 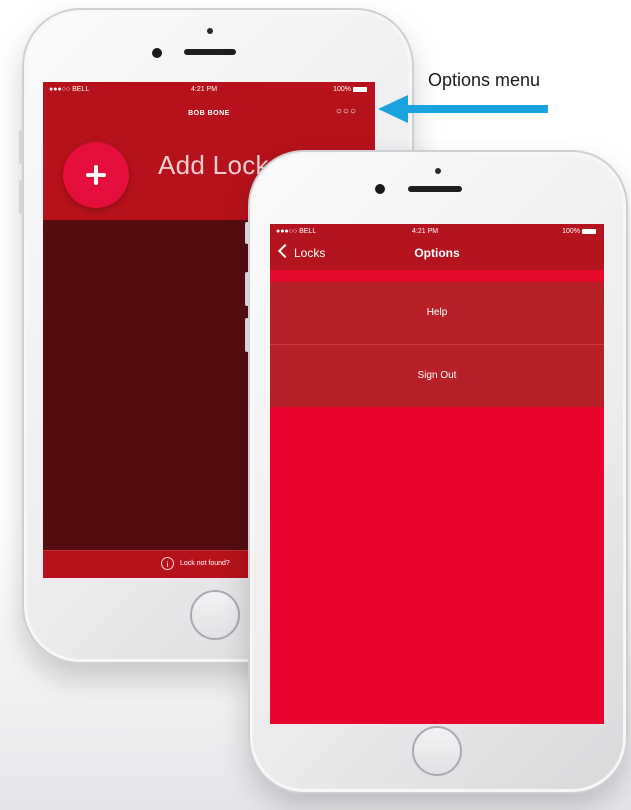 What do you see at coordinates (167, 563) in the screenshot?
I see `info-icon: i` at bounding box center [167, 563].